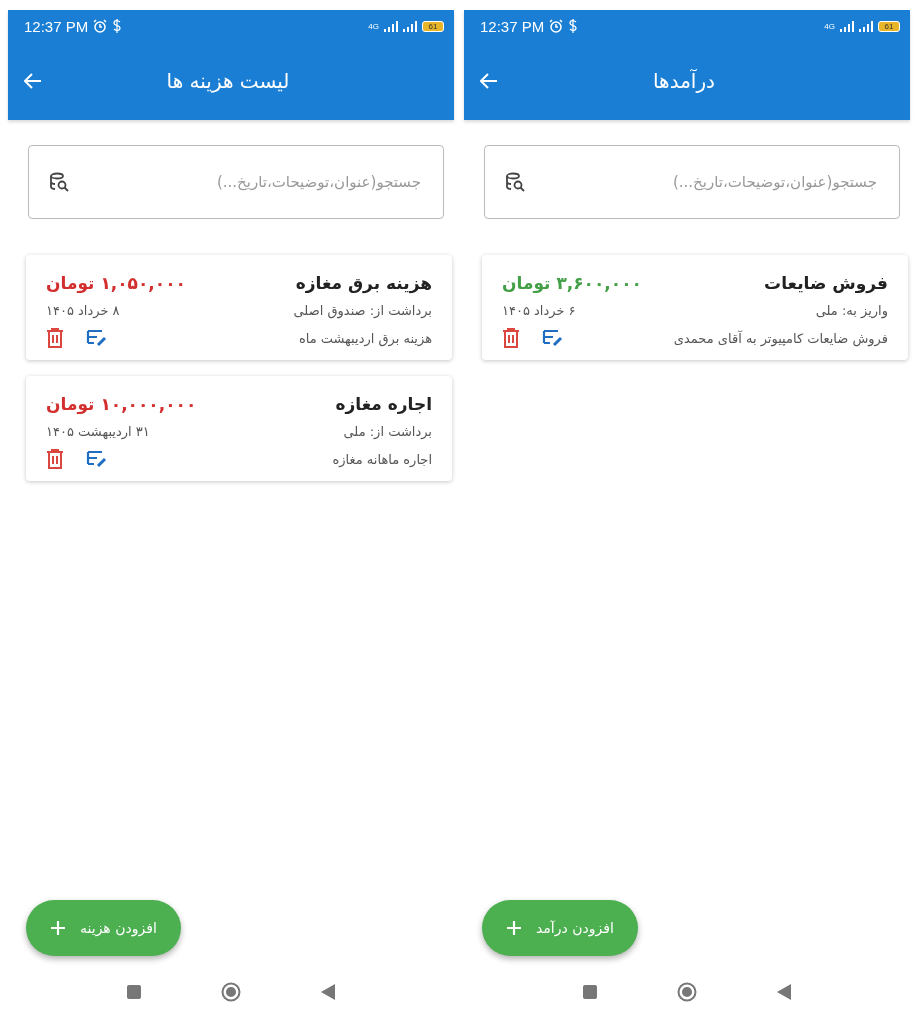  What do you see at coordinates (121, 404) in the screenshot?
I see `entry-amount: ۱۰,۰۰۰,۰۰۰ تومان` at bounding box center [121, 404].